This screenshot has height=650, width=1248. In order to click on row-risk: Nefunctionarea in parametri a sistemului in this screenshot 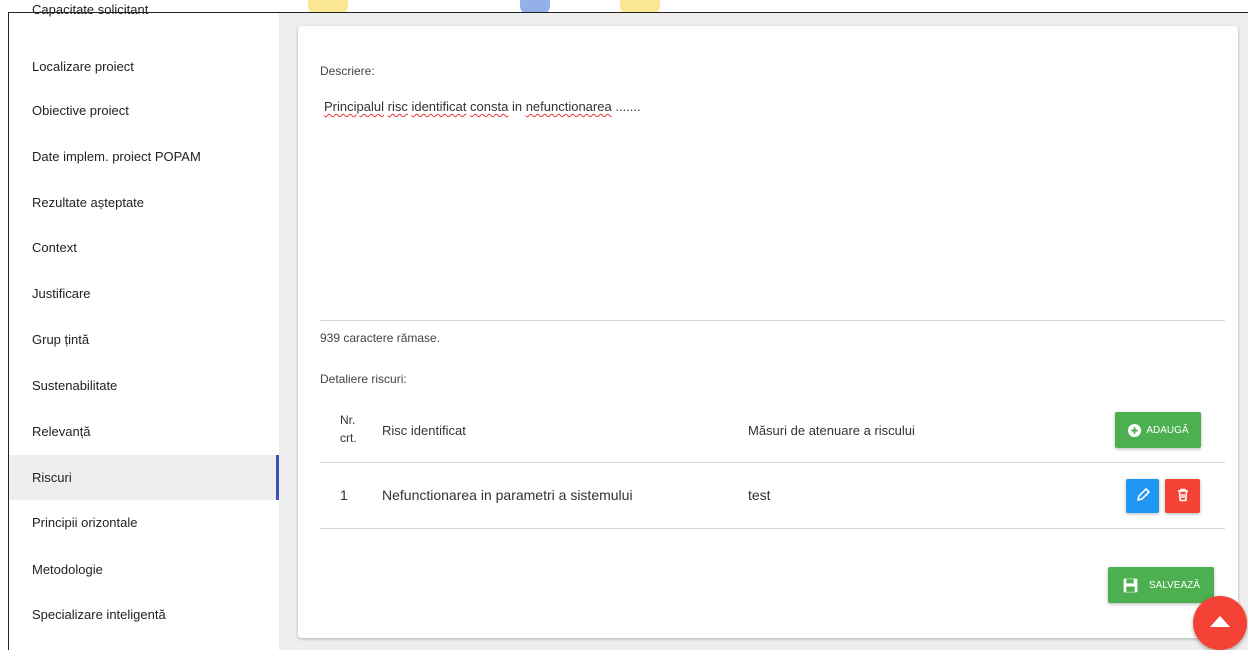, I will do `click(507, 495)`.